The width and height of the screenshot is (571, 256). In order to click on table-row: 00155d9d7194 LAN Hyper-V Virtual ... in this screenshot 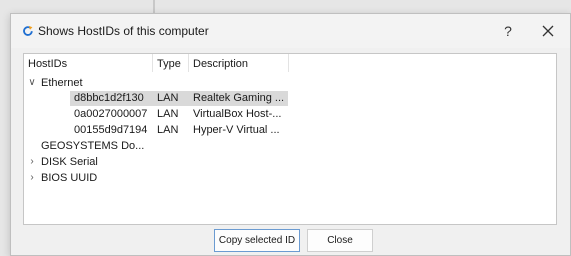, I will do `click(290, 130)`.